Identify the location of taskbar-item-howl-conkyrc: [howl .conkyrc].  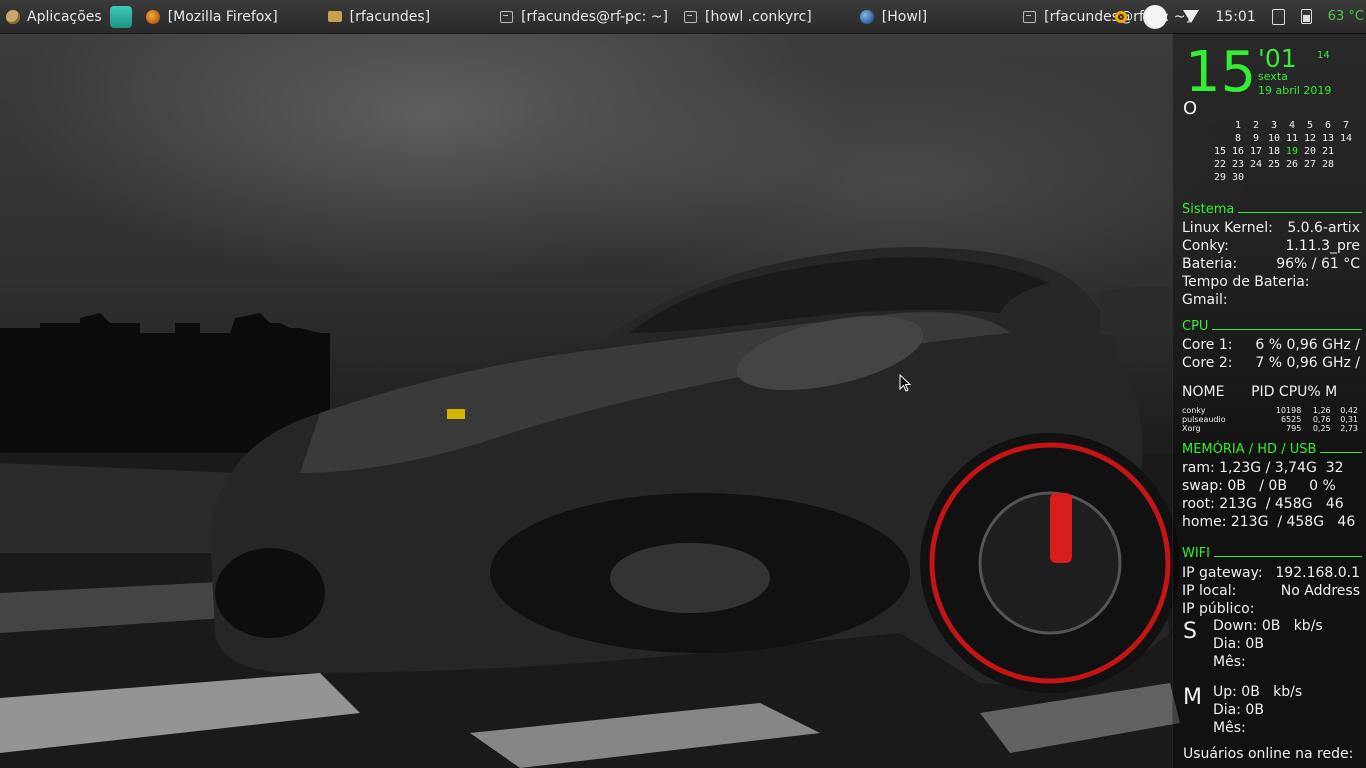
(748, 16).